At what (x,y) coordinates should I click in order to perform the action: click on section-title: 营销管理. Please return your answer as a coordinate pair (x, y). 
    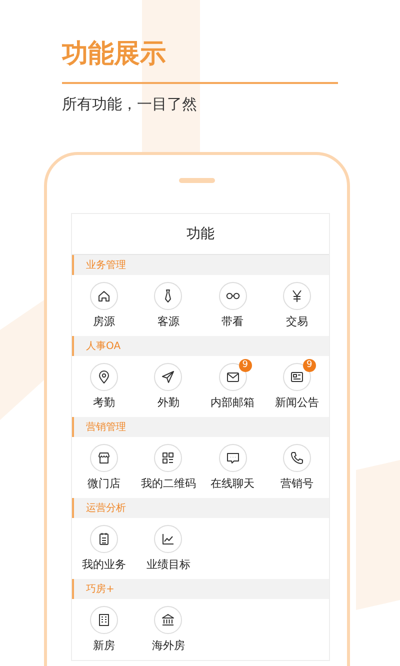
    Looking at the image, I should click on (106, 427).